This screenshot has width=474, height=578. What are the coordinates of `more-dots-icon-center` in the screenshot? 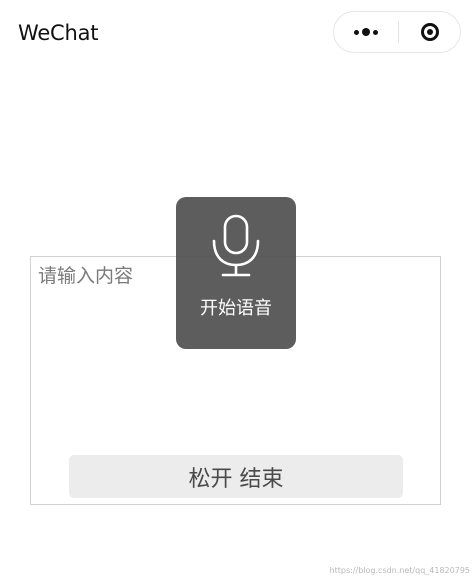 It's located at (366, 32).